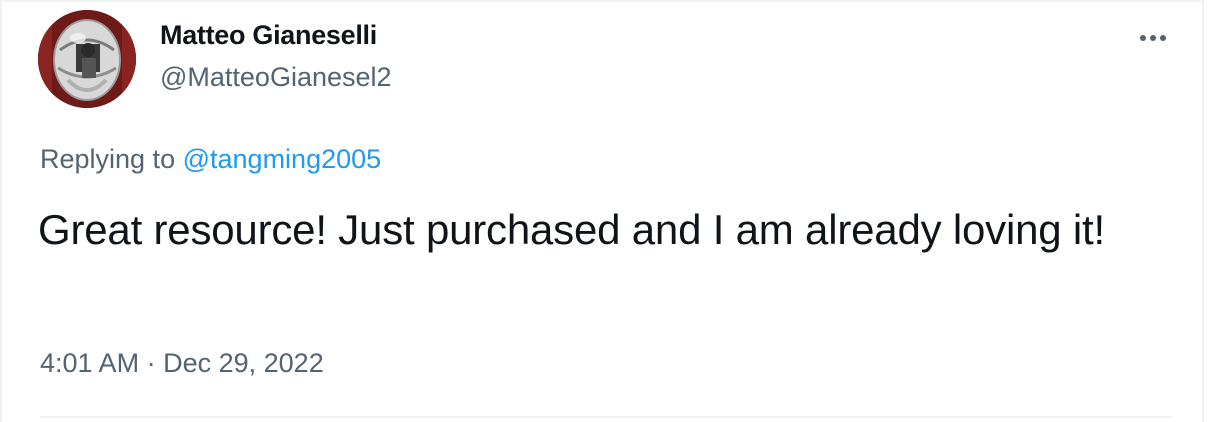  I want to click on avatar-image, so click(87, 59).